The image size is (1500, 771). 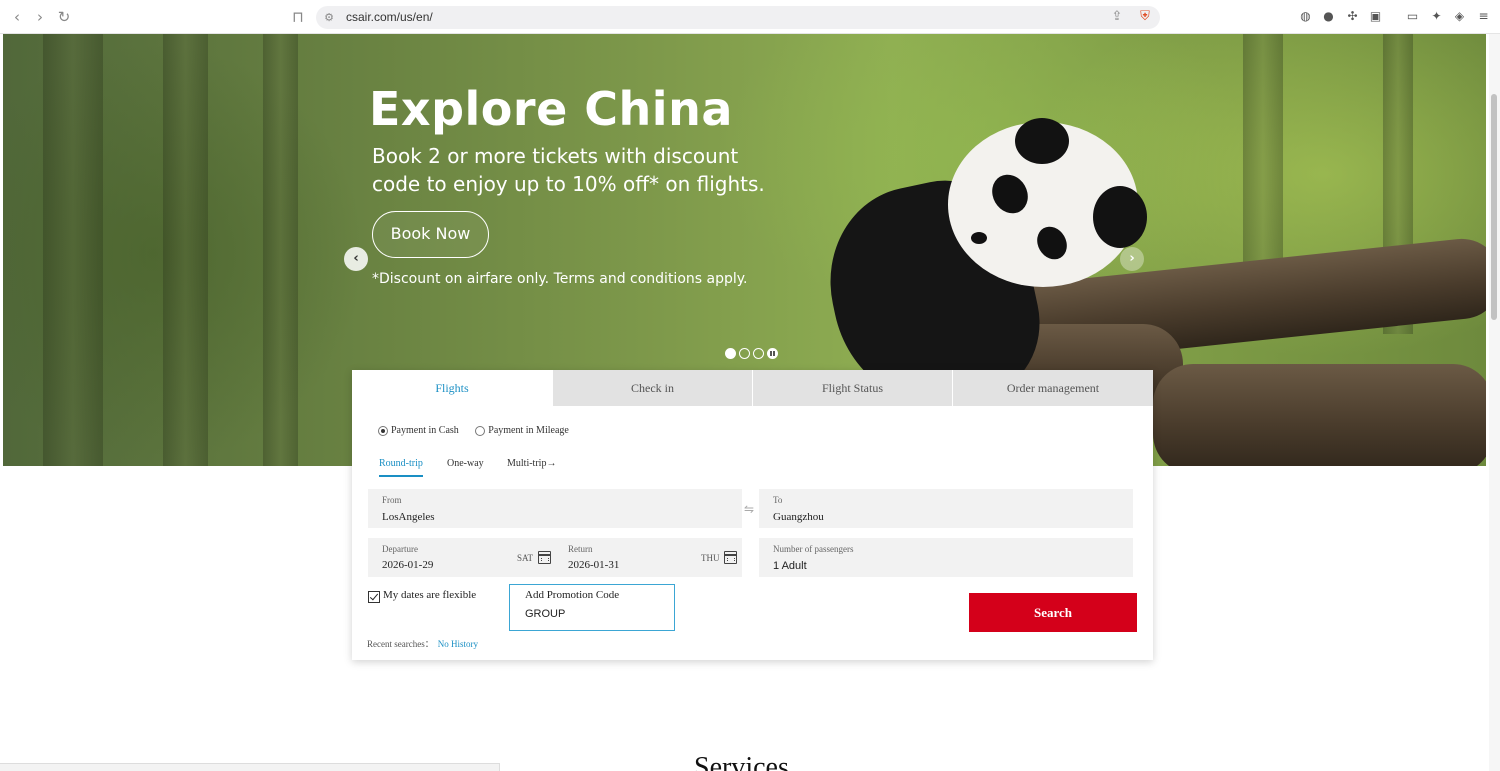 What do you see at coordinates (545, 614) in the screenshot?
I see `promo-code-value: GROUP` at bounding box center [545, 614].